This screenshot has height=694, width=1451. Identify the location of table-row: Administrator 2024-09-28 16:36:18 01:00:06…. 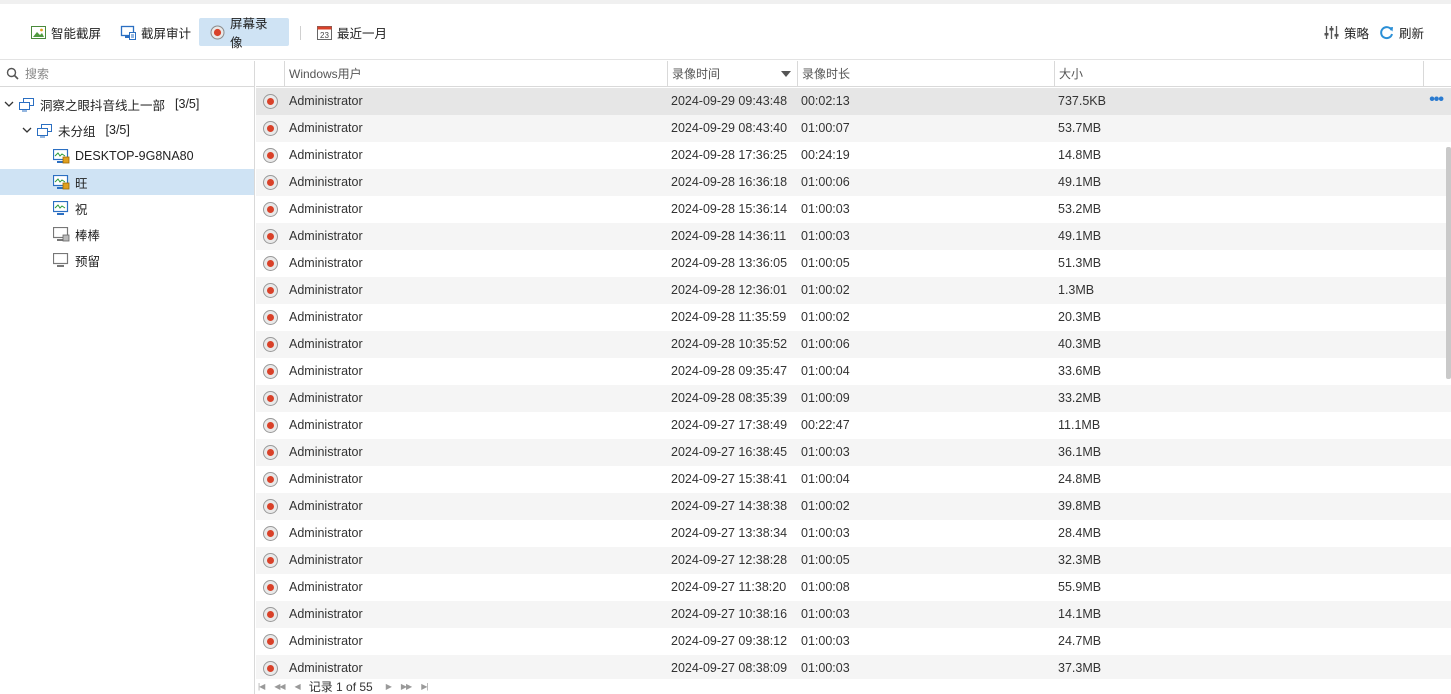
(853, 182).